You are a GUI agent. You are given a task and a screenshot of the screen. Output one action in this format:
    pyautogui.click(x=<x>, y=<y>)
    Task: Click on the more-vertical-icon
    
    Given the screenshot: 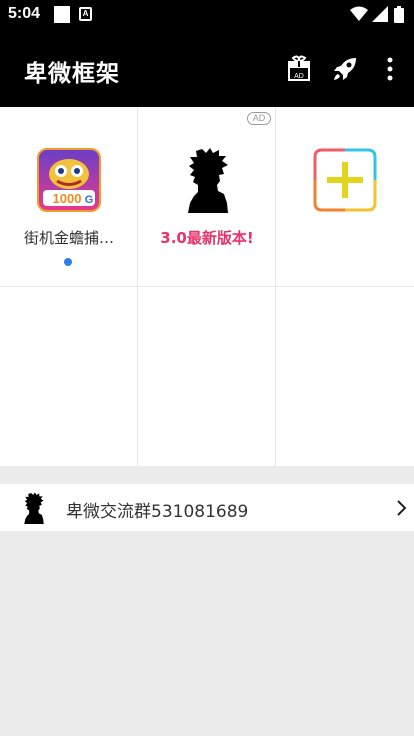 What is the action you would take?
    pyautogui.click(x=390, y=69)
    